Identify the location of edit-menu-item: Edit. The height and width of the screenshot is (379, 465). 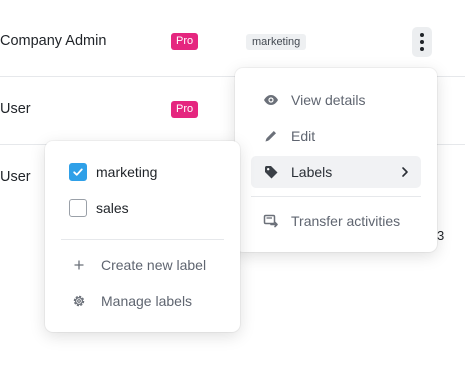
(336, 136).